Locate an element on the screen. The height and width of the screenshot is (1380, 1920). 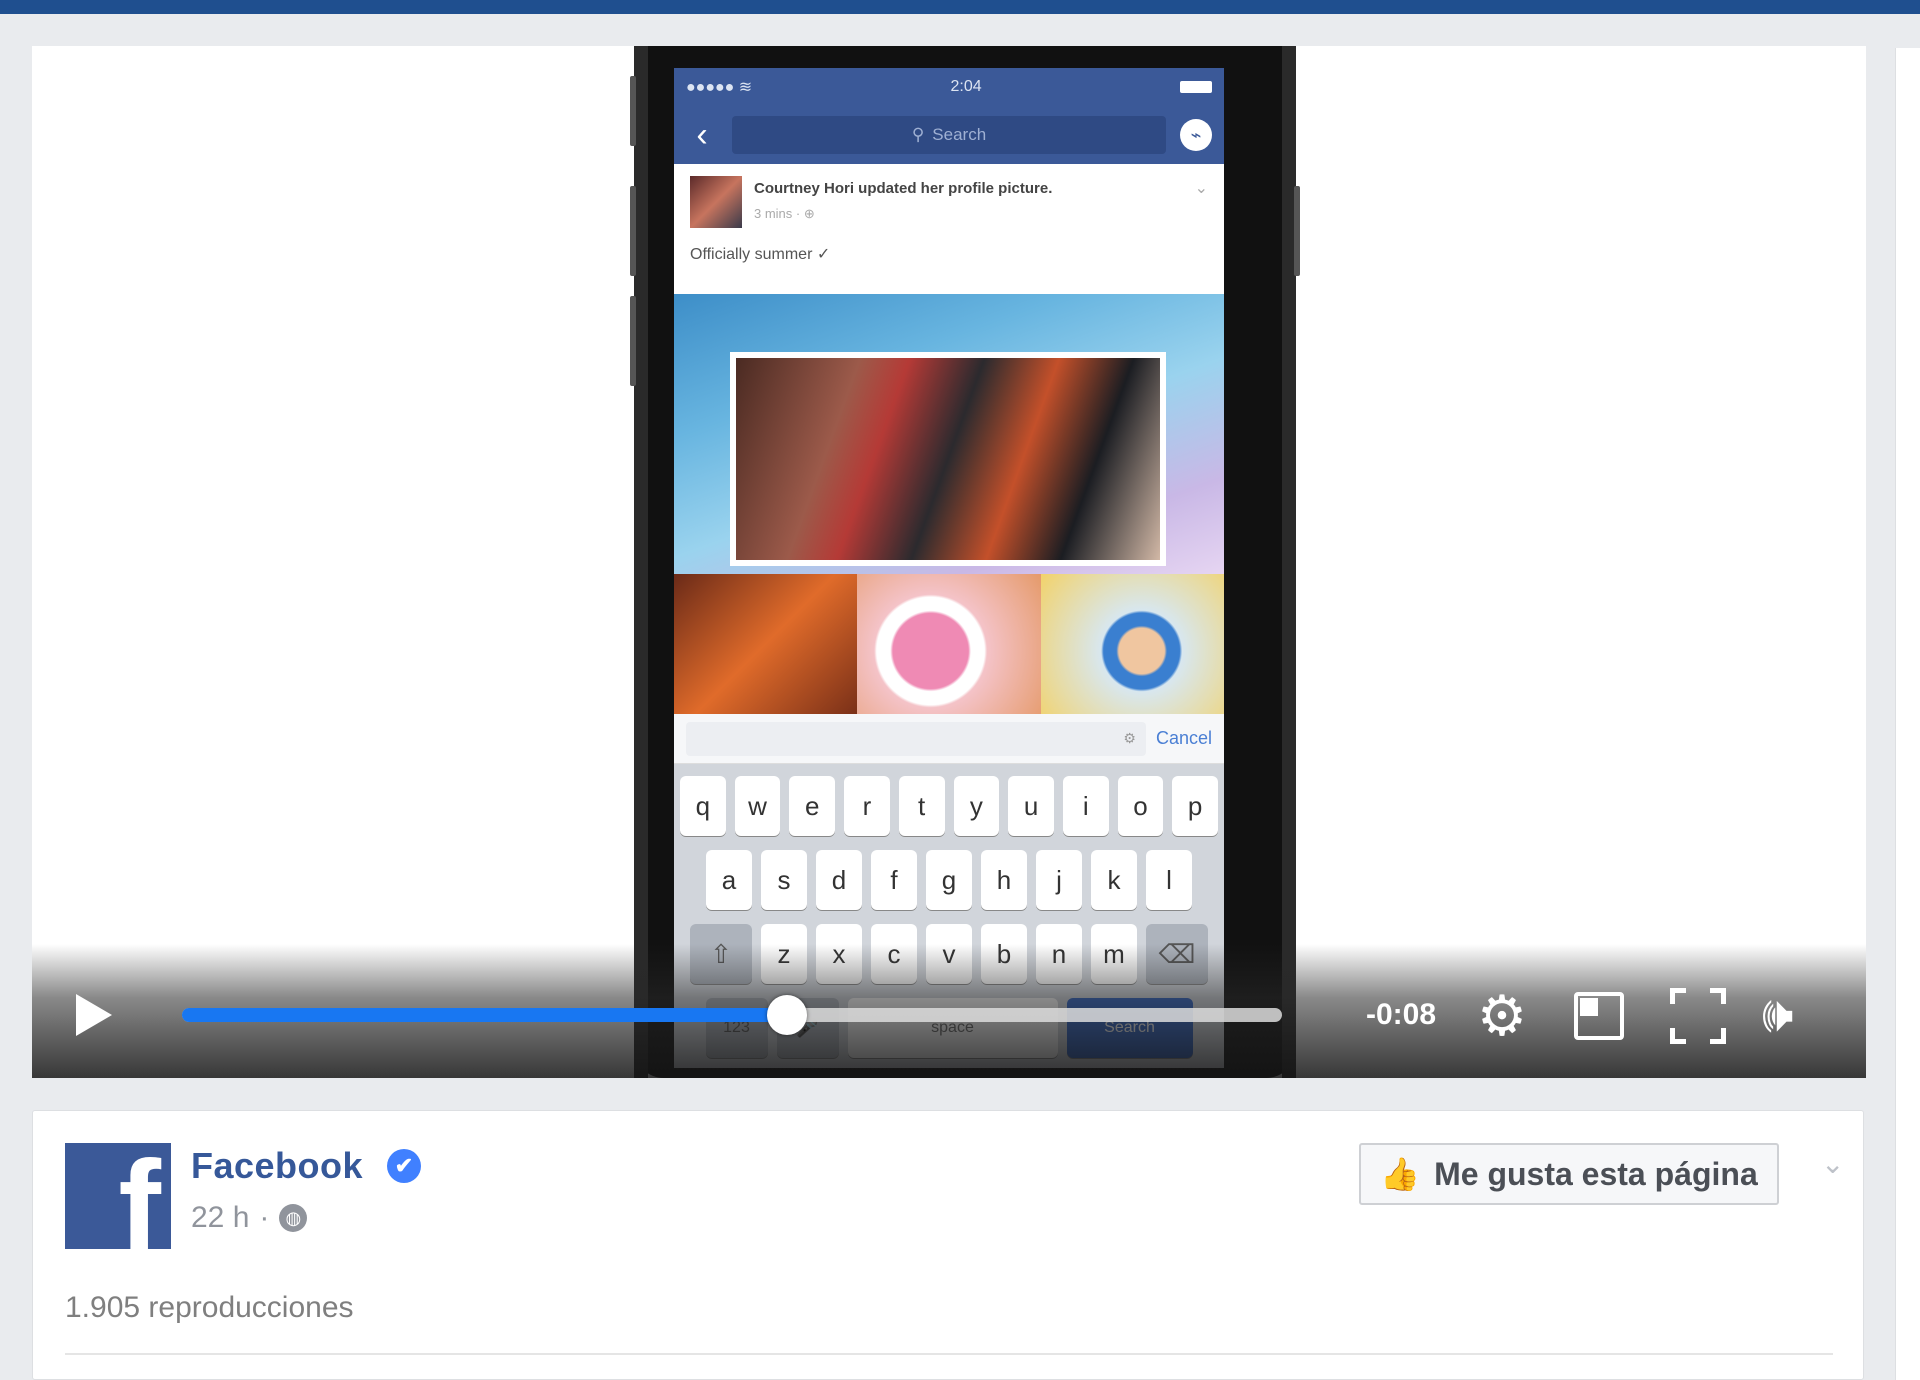
volume-icon: 🕪 is located at coordinates (1778, 1014).